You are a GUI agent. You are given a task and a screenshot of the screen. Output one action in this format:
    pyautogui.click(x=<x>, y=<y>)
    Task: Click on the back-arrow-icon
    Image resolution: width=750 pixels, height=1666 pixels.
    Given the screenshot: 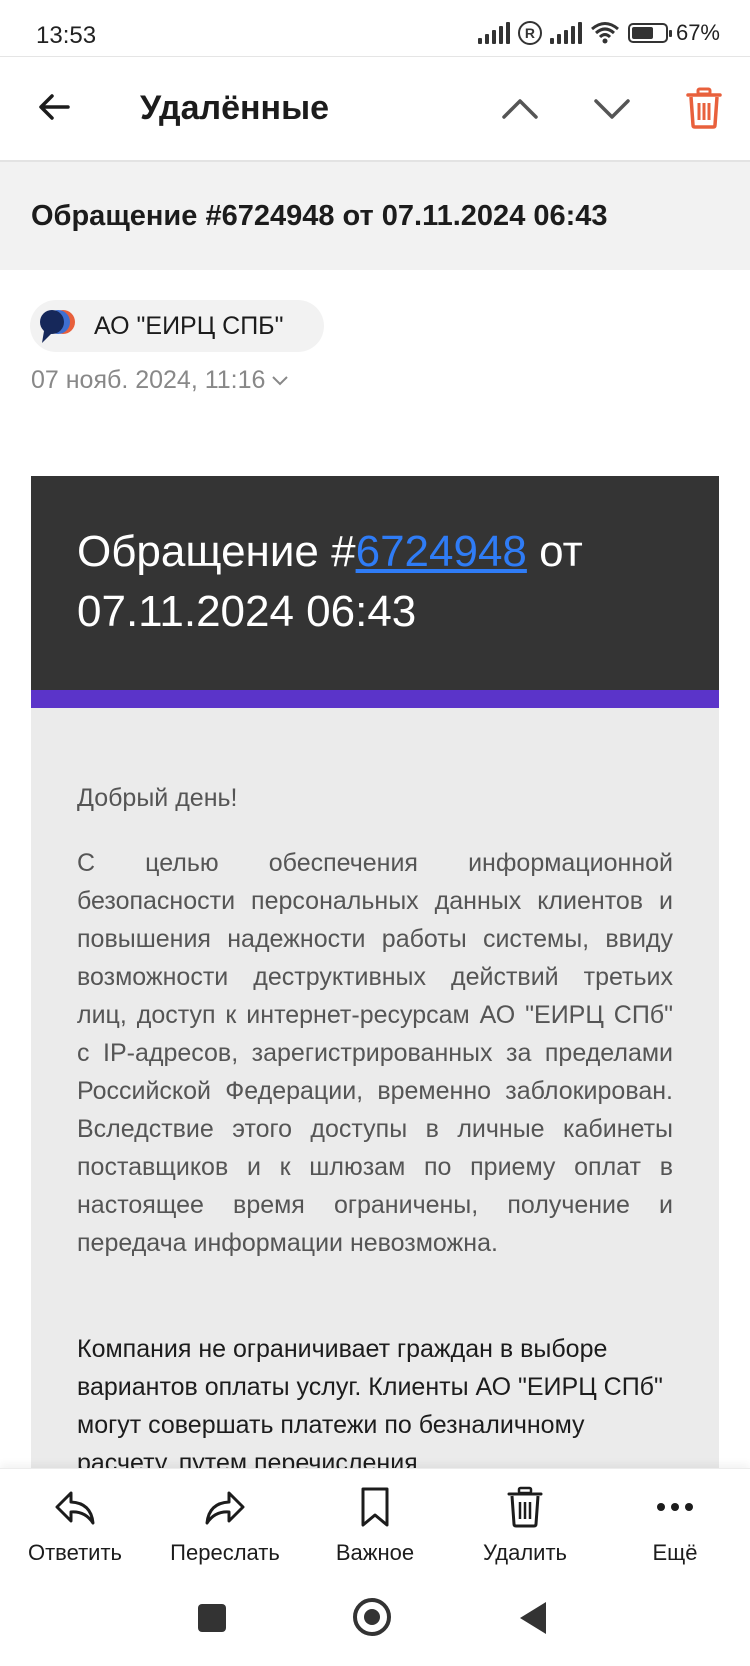 What is the action you would take?
    pyautogui.click(x=54, y=107)
    